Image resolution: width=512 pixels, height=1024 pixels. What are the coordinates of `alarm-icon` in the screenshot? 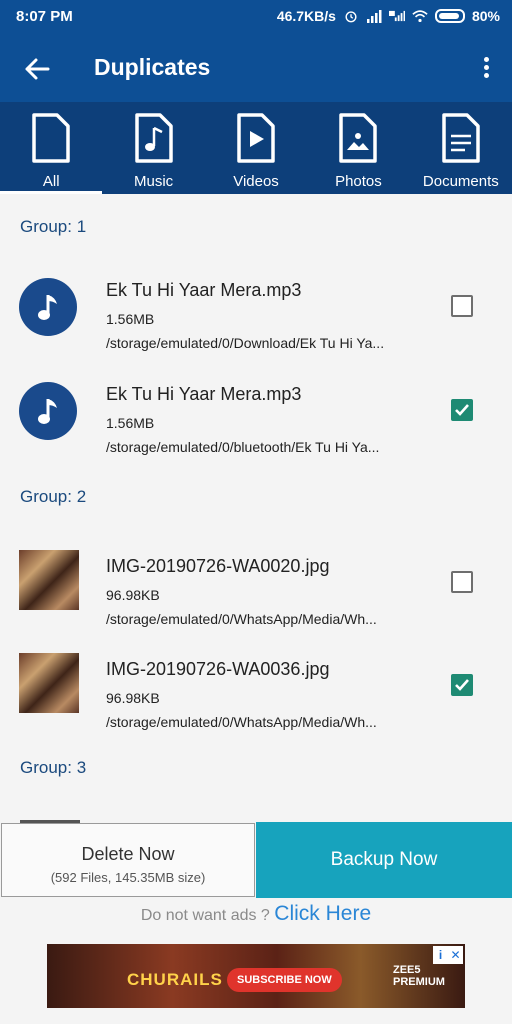 It's located at (351, 17).